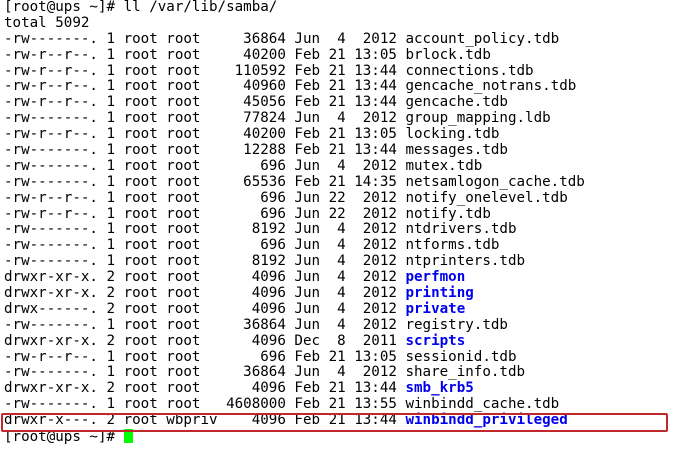 Image resolution: width=685 pixels, height=455 pixels. Describe the element at coordinates (452, 134) in the screenshot. I see `file-name: locking.tdb` at that location.